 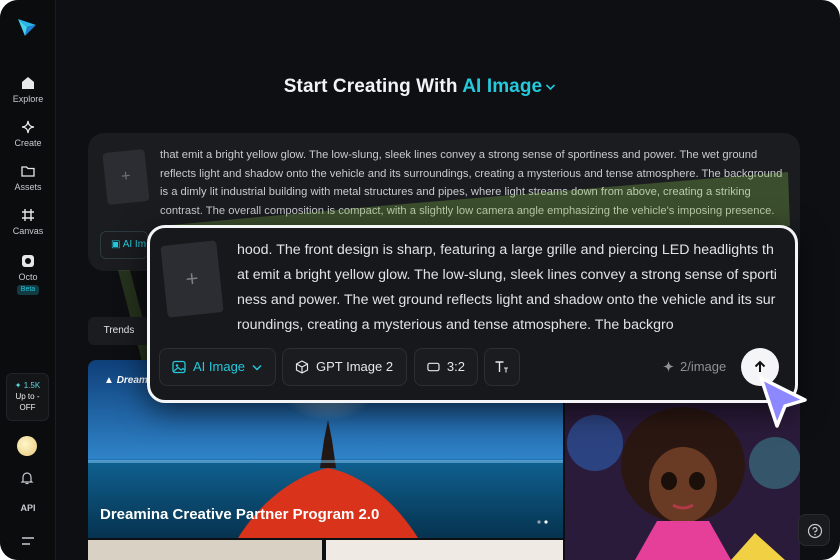 I want to click on pointer-cursor-icon, so click(x=783, y=402).